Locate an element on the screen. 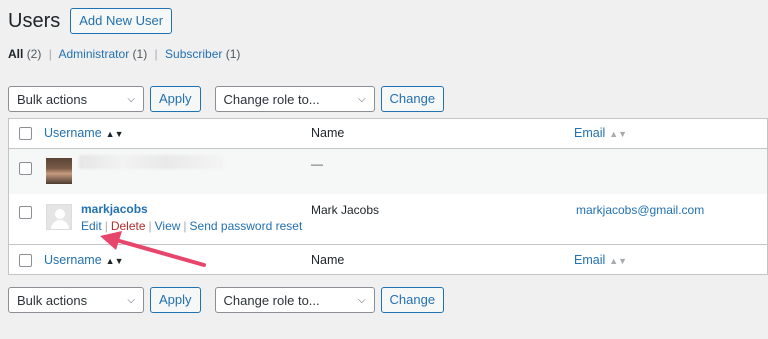 Image resolution: width=768 pixels, height=339 pixels. filter-administrator-link: Administrator is located at coordinates (94, 54).